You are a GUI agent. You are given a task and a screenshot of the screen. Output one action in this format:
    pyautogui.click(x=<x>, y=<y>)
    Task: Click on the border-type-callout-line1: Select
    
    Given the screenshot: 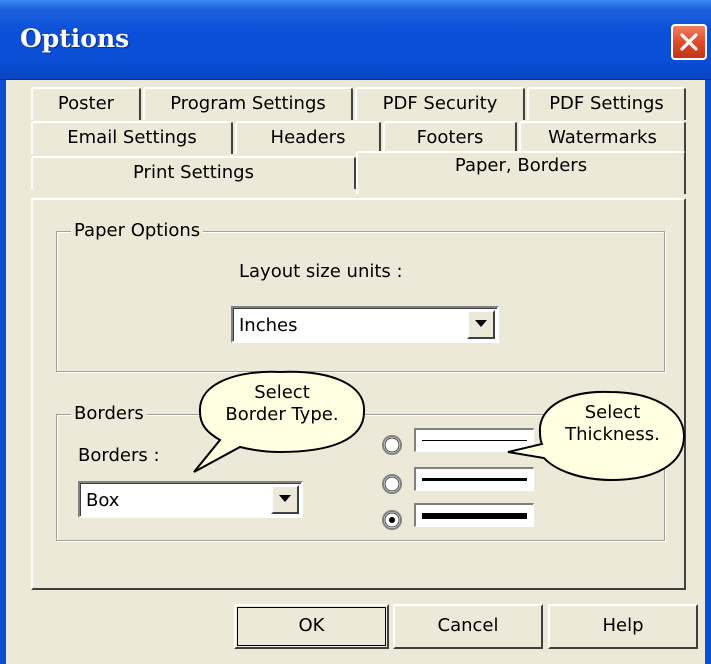 What is the action you would take?
    pyautogui.click(x=282, y=392)
    